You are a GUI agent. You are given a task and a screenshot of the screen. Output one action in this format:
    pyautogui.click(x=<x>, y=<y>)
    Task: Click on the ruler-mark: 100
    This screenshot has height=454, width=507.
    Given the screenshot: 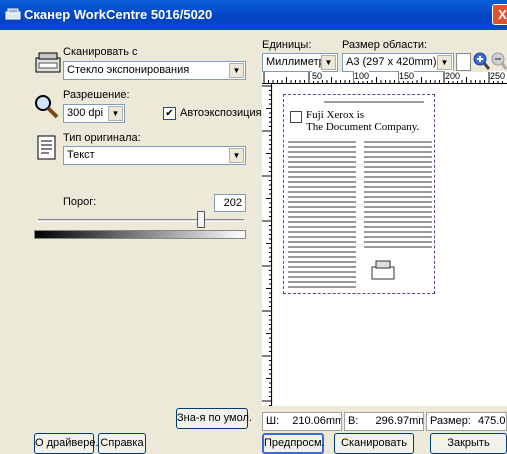 What is the action you would take?
    pyautogui.click(x=362, y=76)
    